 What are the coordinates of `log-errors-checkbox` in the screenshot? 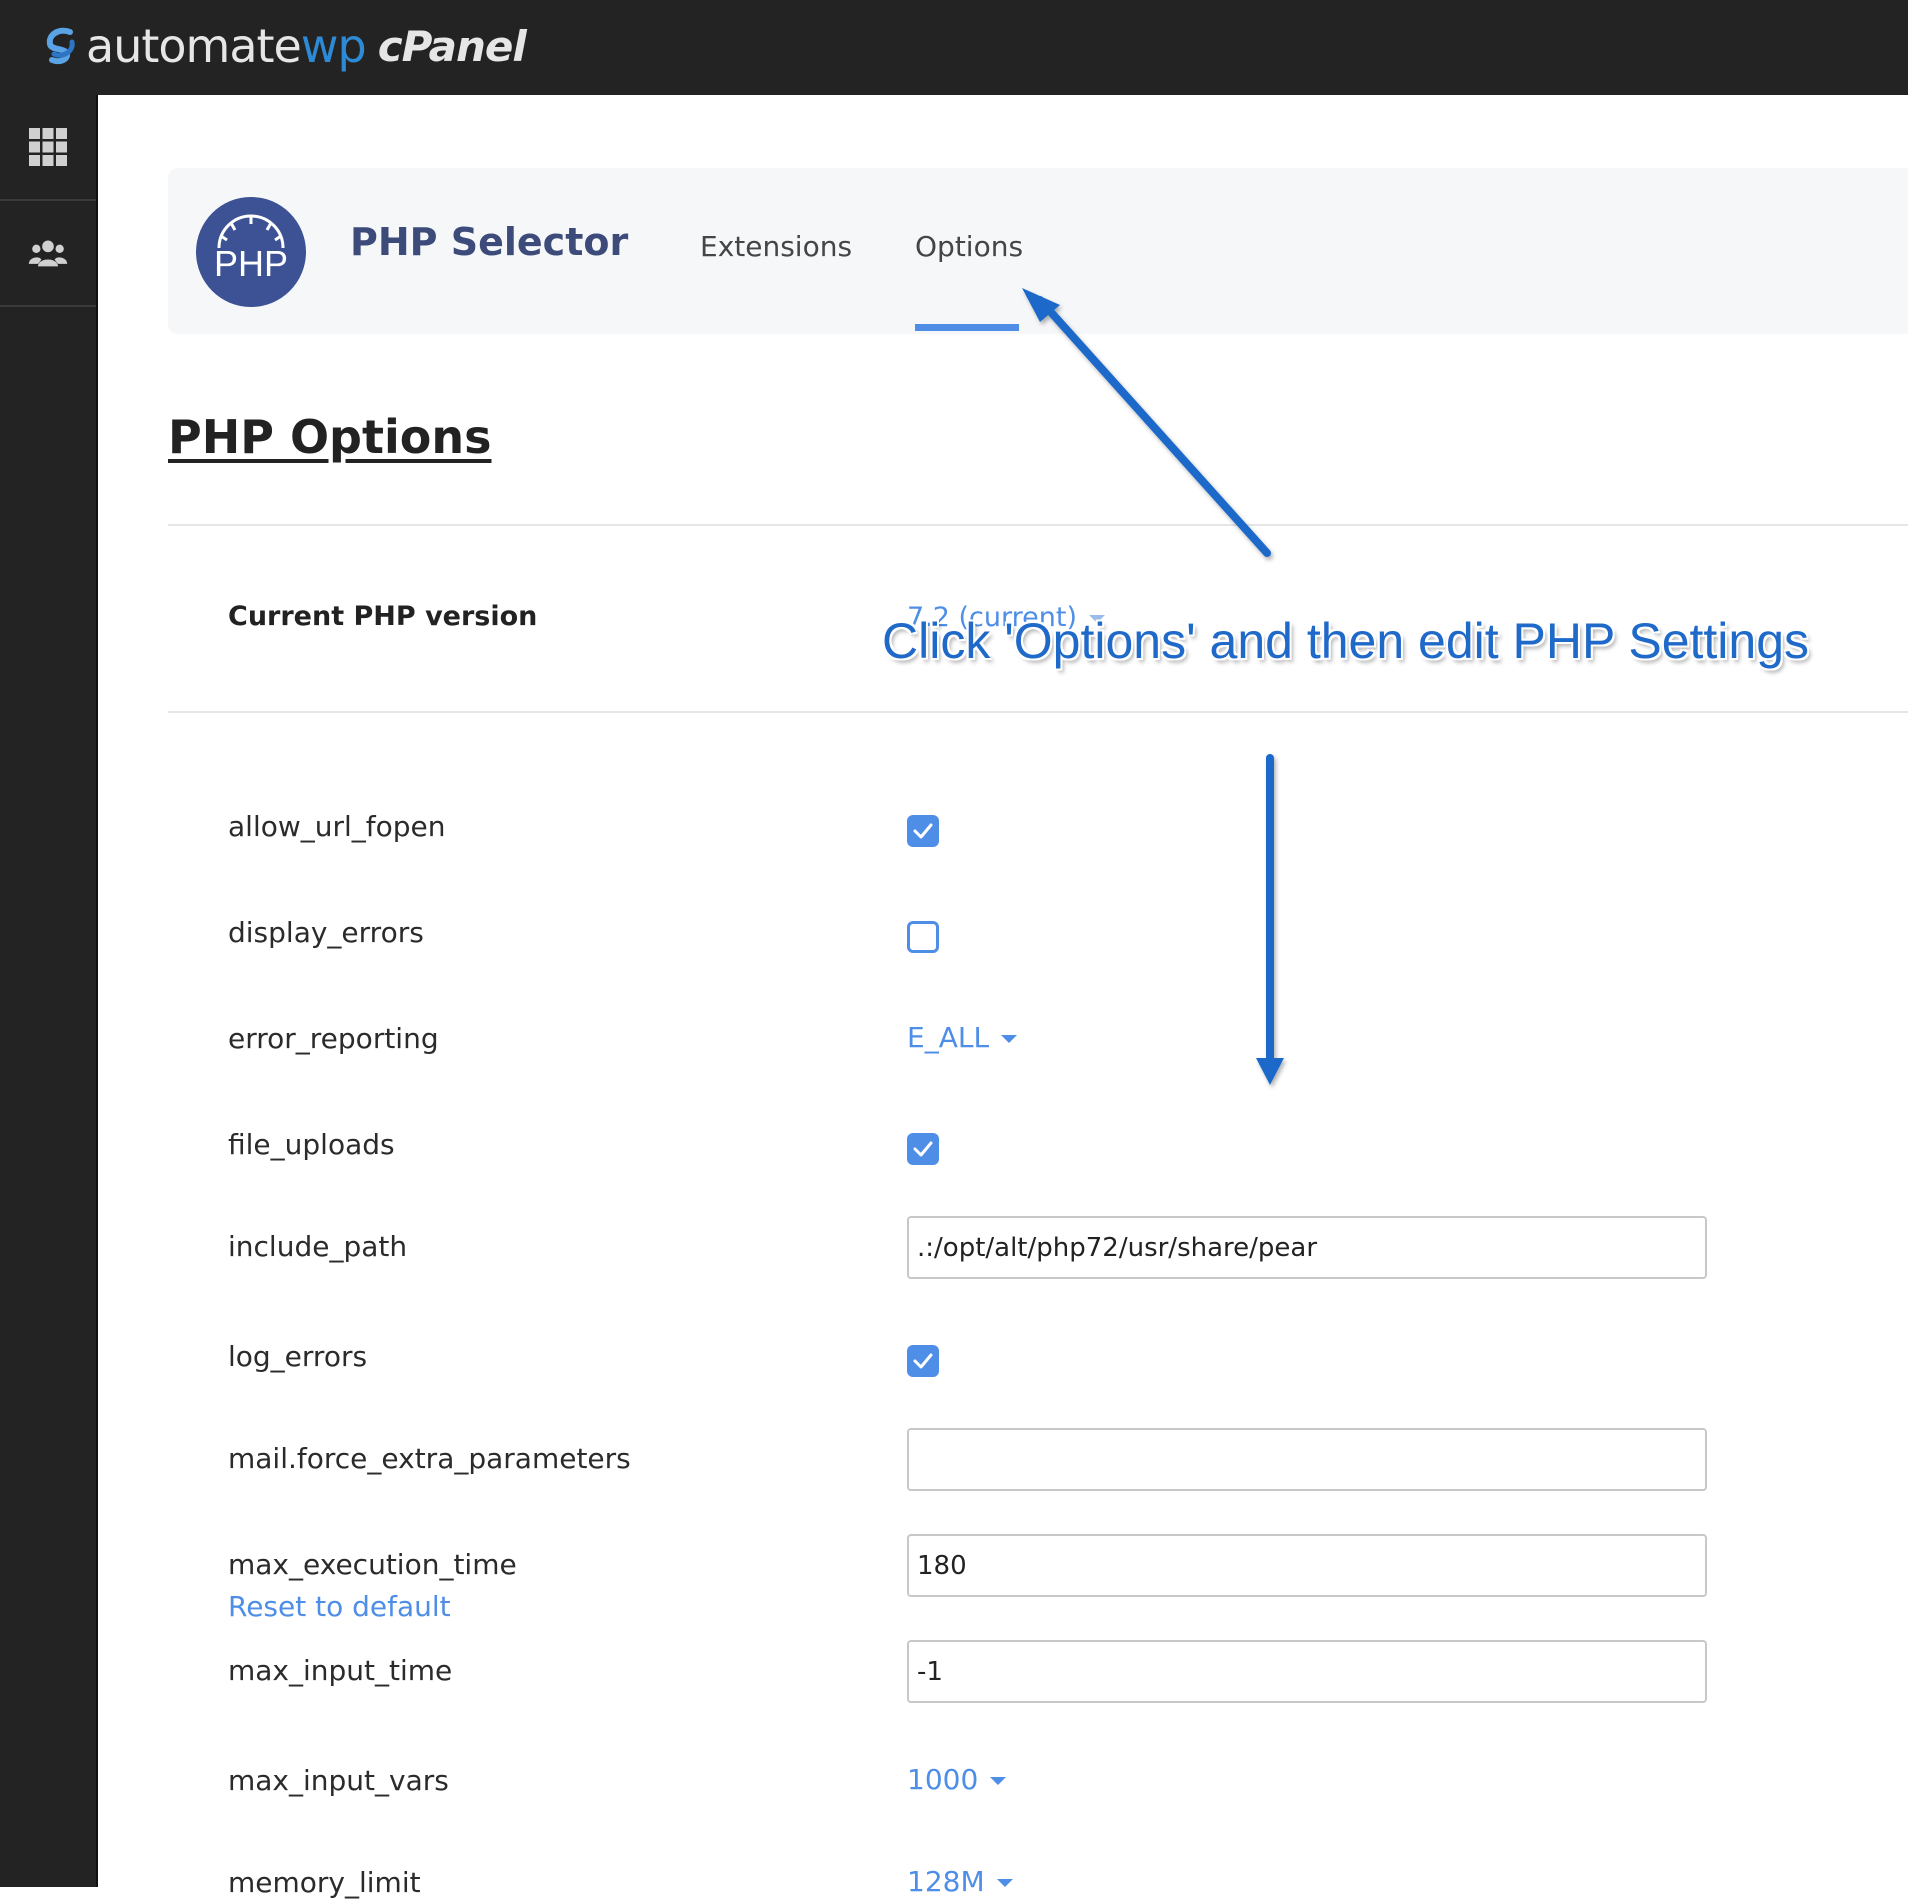 It's located at (923, 1361).